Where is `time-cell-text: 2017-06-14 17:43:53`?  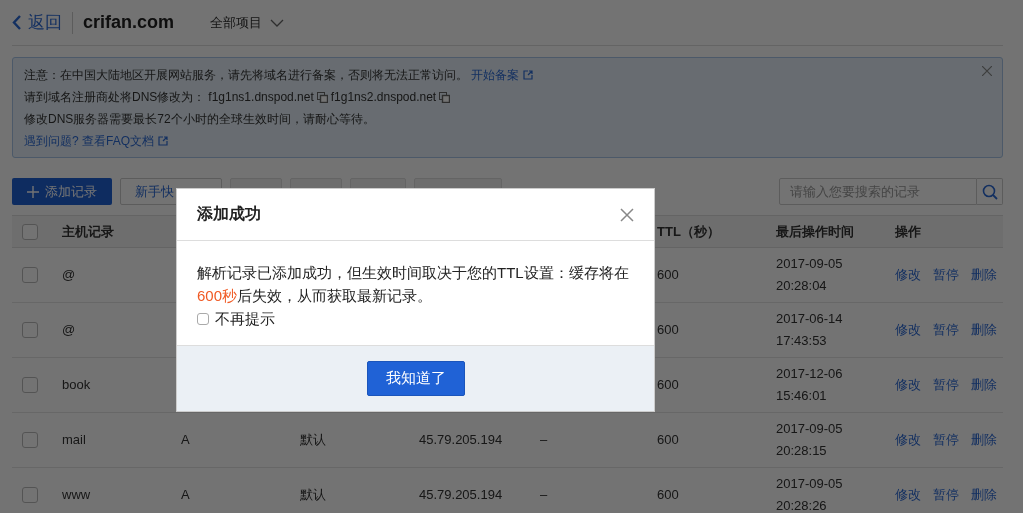 time-cell-text: 2017-06-14 17:43:53 is located at coordinates (810, 330).